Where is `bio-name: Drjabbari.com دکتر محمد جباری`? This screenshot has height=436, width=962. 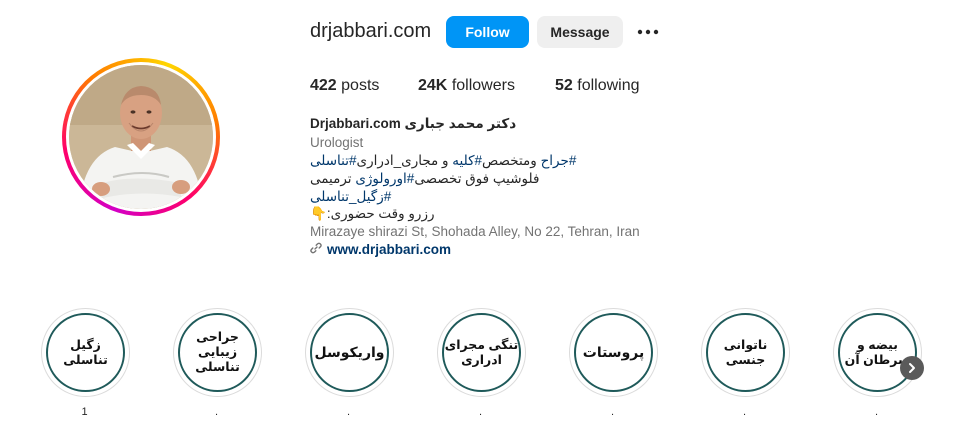 bio-name: Drjabbari.com دکتر محمد جباری is located at coordinates (413, 124).